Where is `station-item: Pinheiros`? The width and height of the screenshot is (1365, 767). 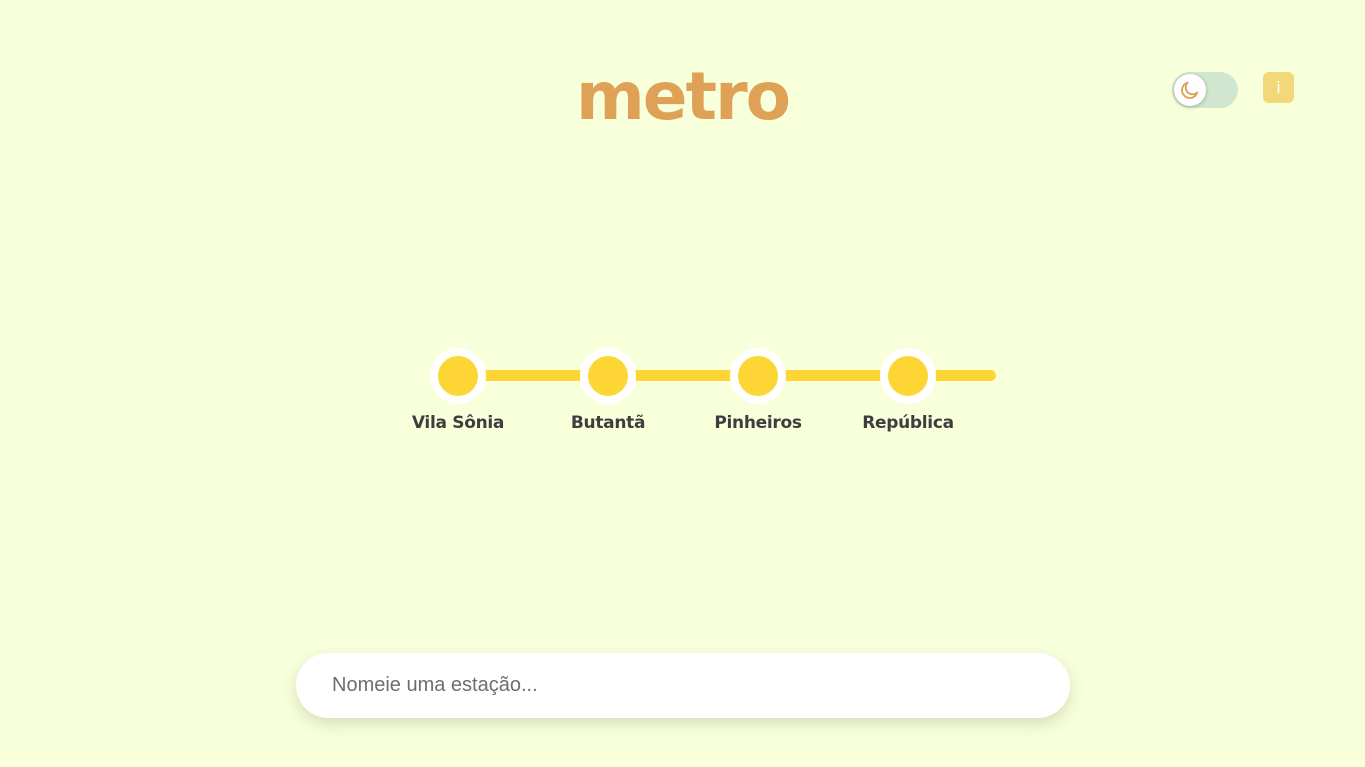
station-item: Pinheiros is located at coordinates (758, 390).